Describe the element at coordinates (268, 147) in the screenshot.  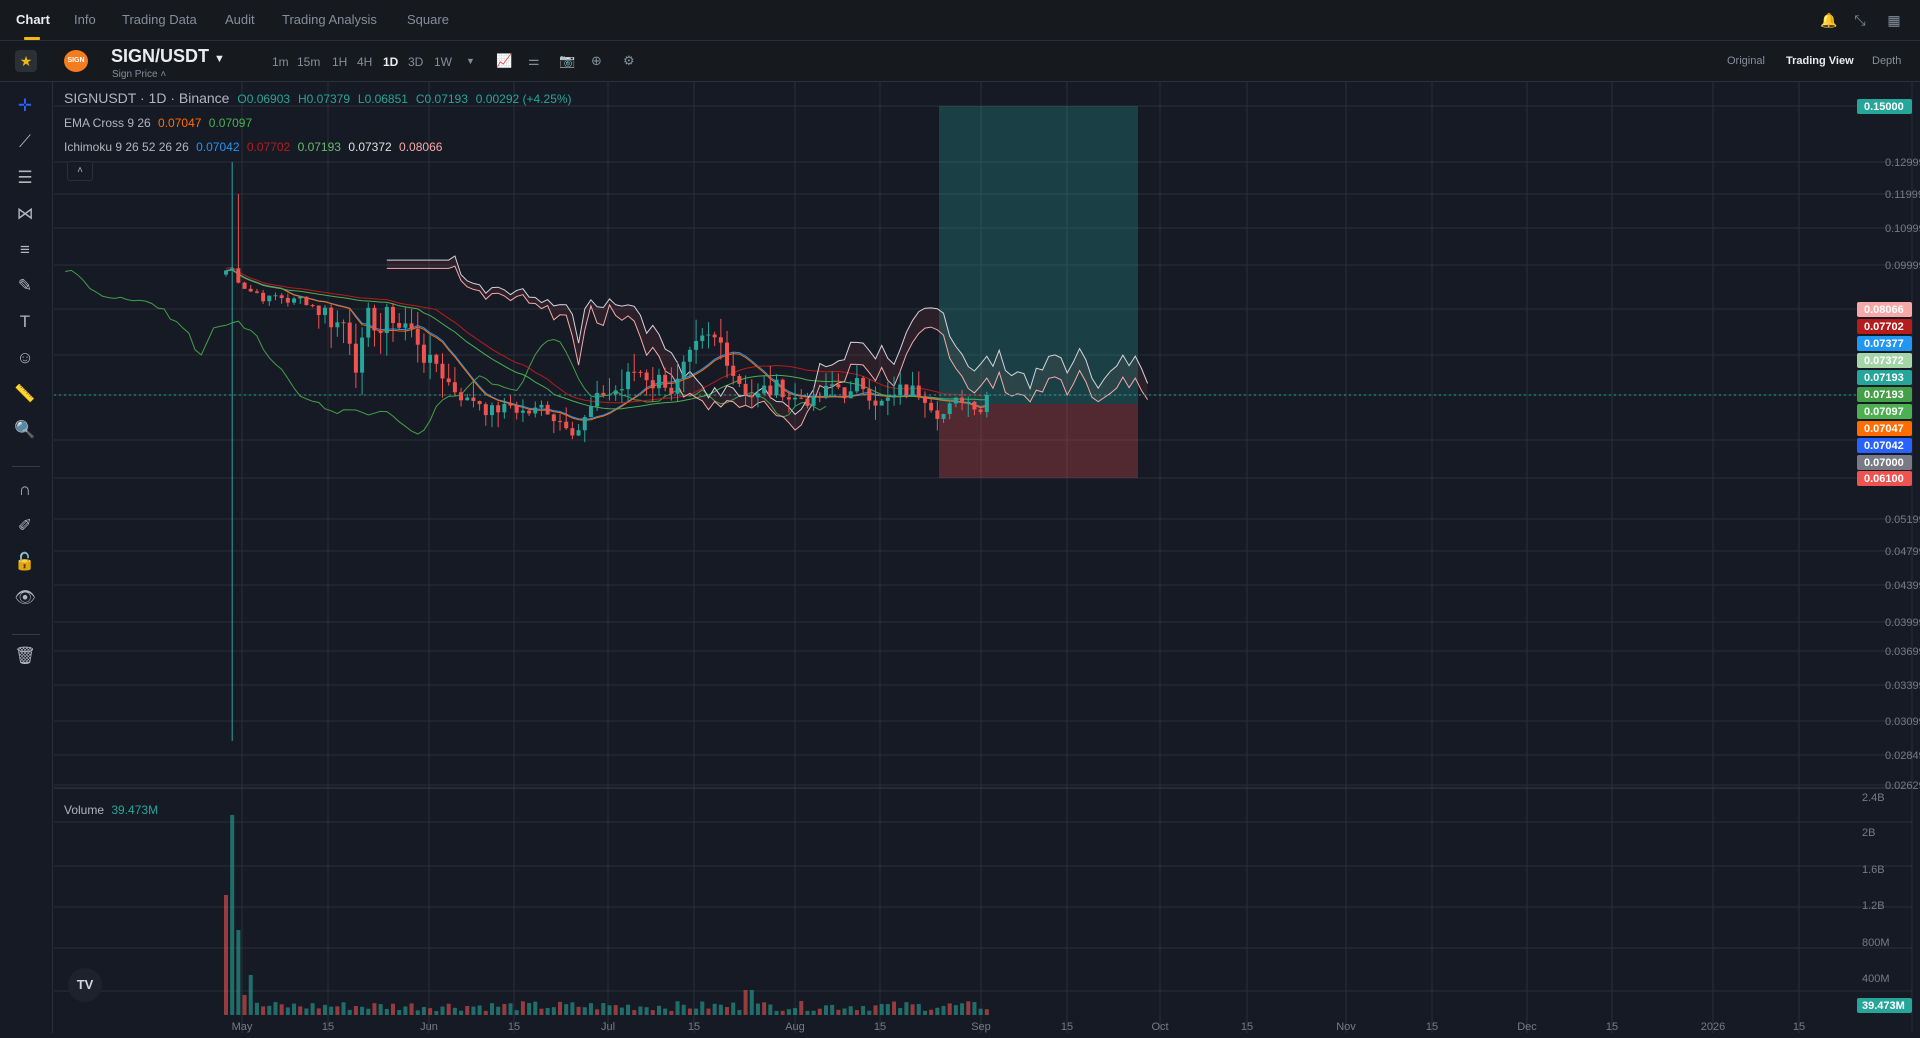
I see `ichimoku-base-value: 0.07702` at that location.